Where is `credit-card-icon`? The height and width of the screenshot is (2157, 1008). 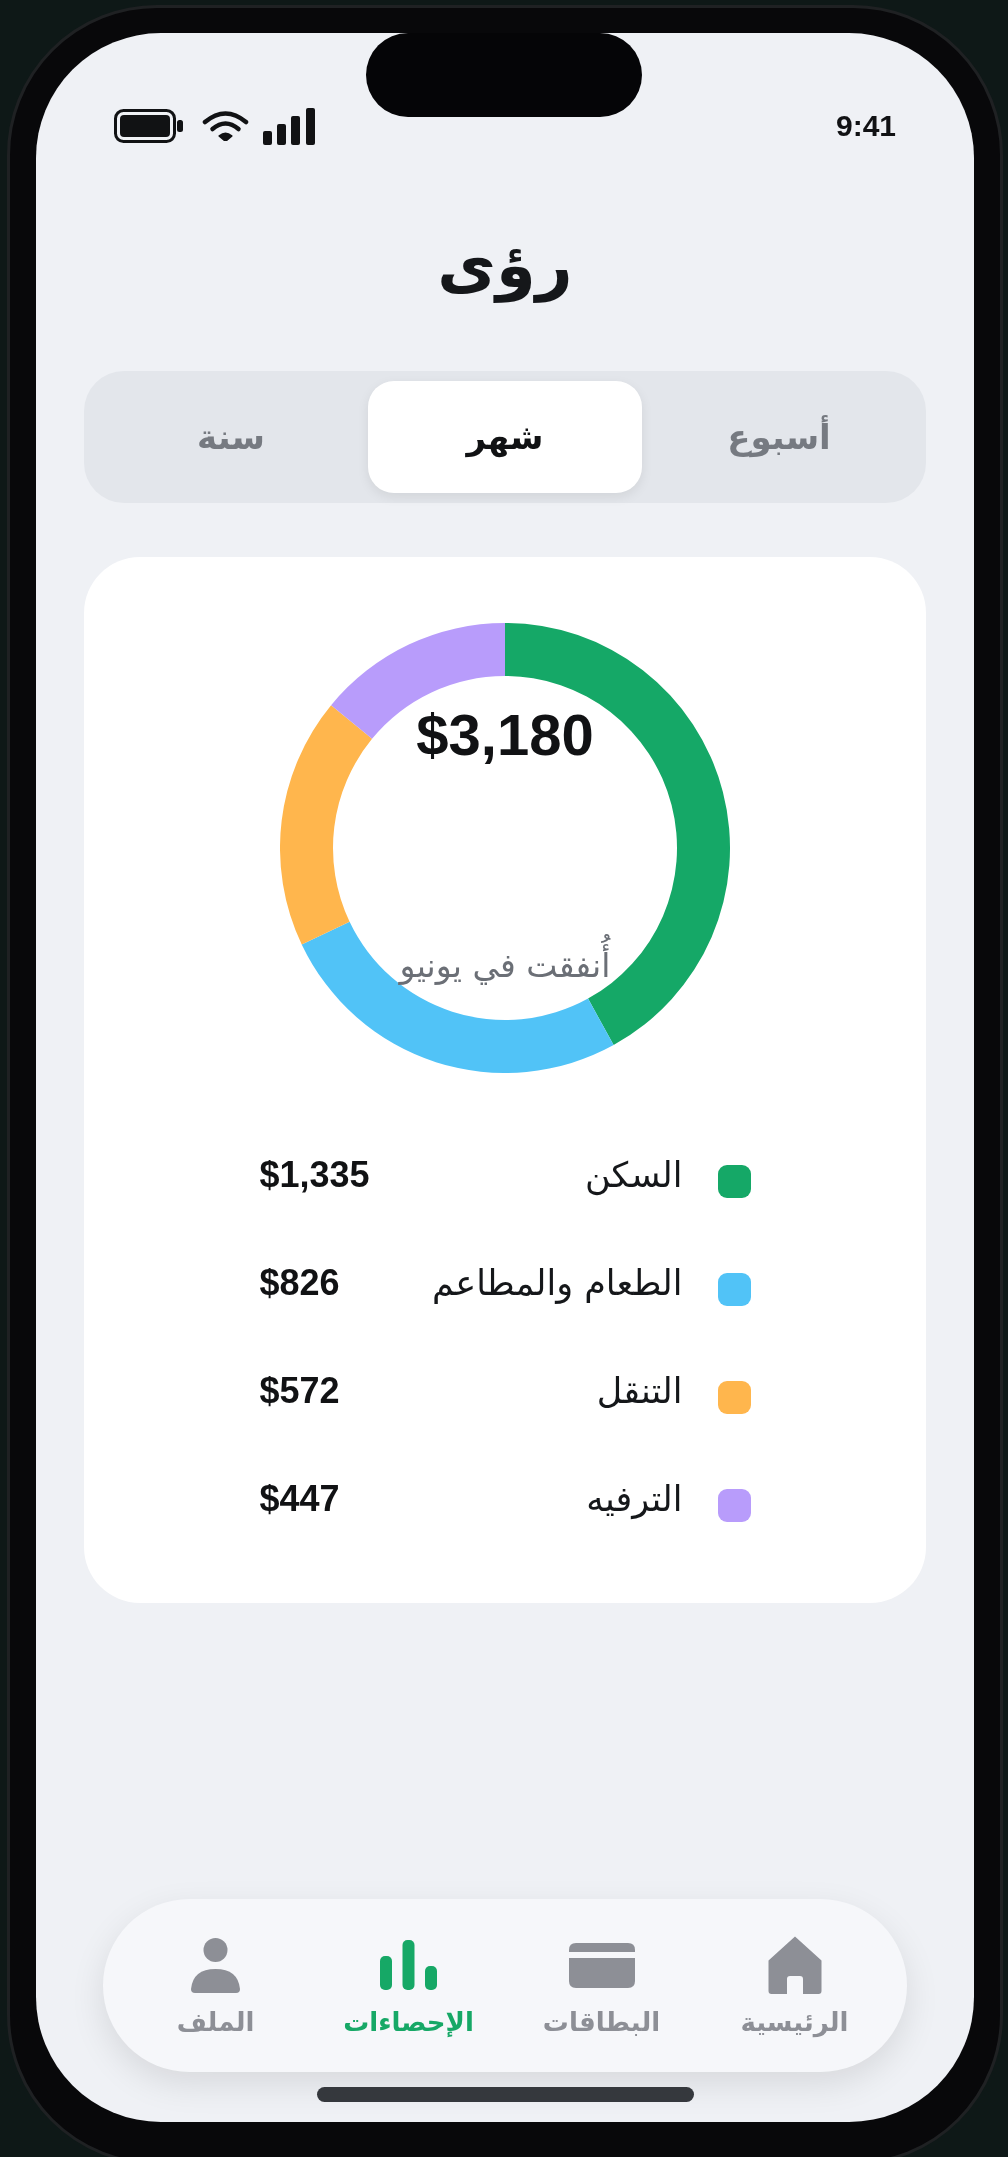 credit-card-icon is located at coordinates (601, 1965).